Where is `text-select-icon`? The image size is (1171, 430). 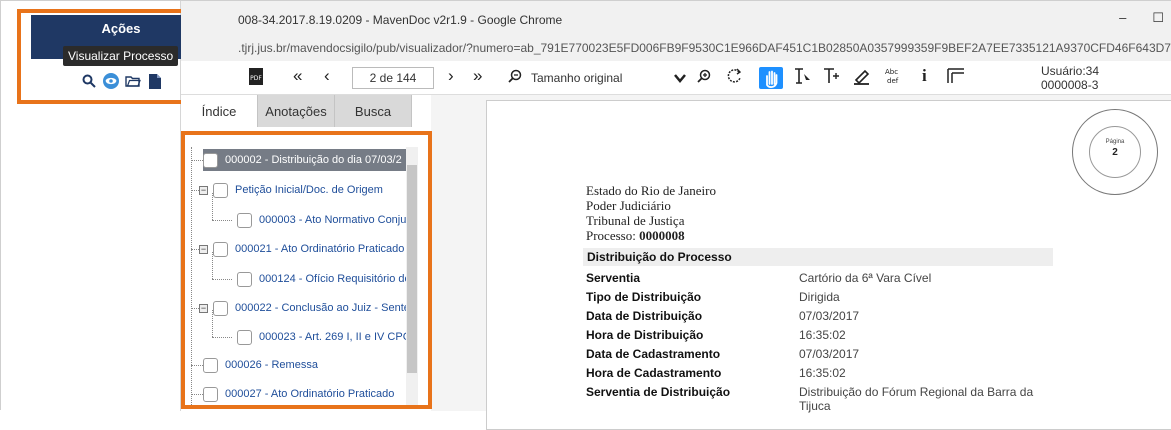
text-select-icon is located at coordinates (803, 77).